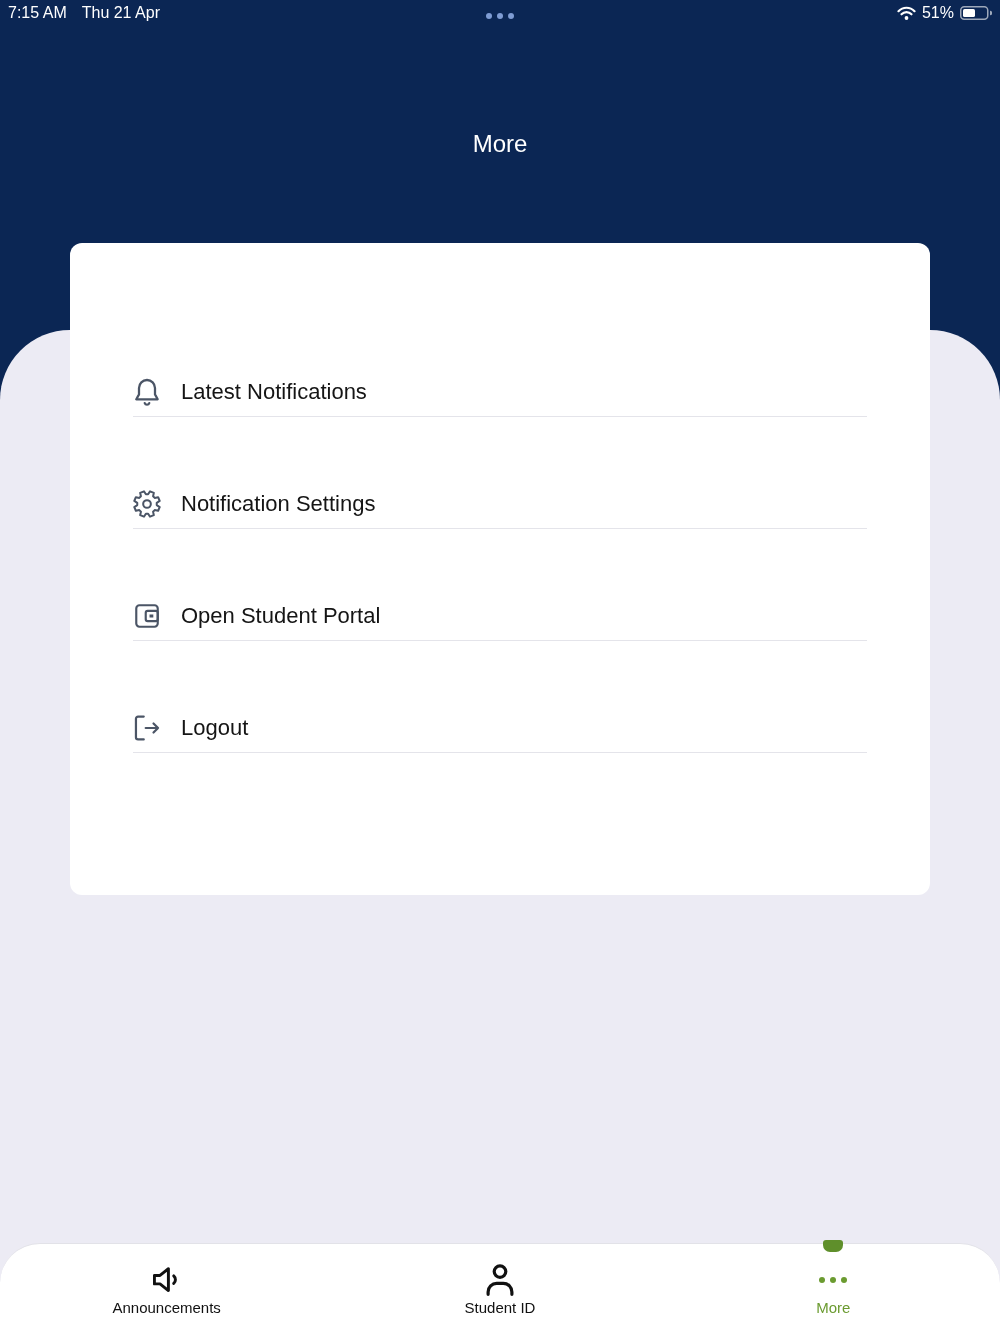 This screenshot has height=1334, width=1000. I want to click on page-title: More, so click(500, 144).